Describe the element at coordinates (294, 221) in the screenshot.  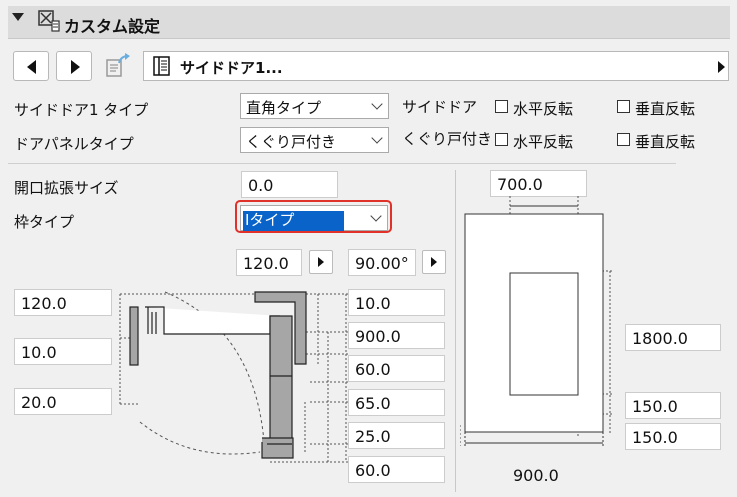
I see `frame-type-value: Iタイプ` at that location.